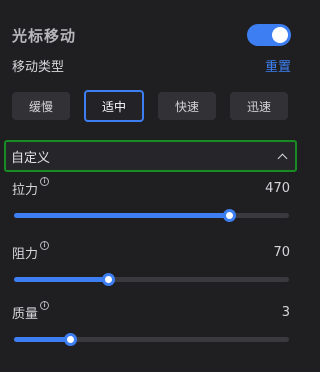 This screenshot has height=372, width=320. I want to click on custom-label: 自定义, so click(31, 158).